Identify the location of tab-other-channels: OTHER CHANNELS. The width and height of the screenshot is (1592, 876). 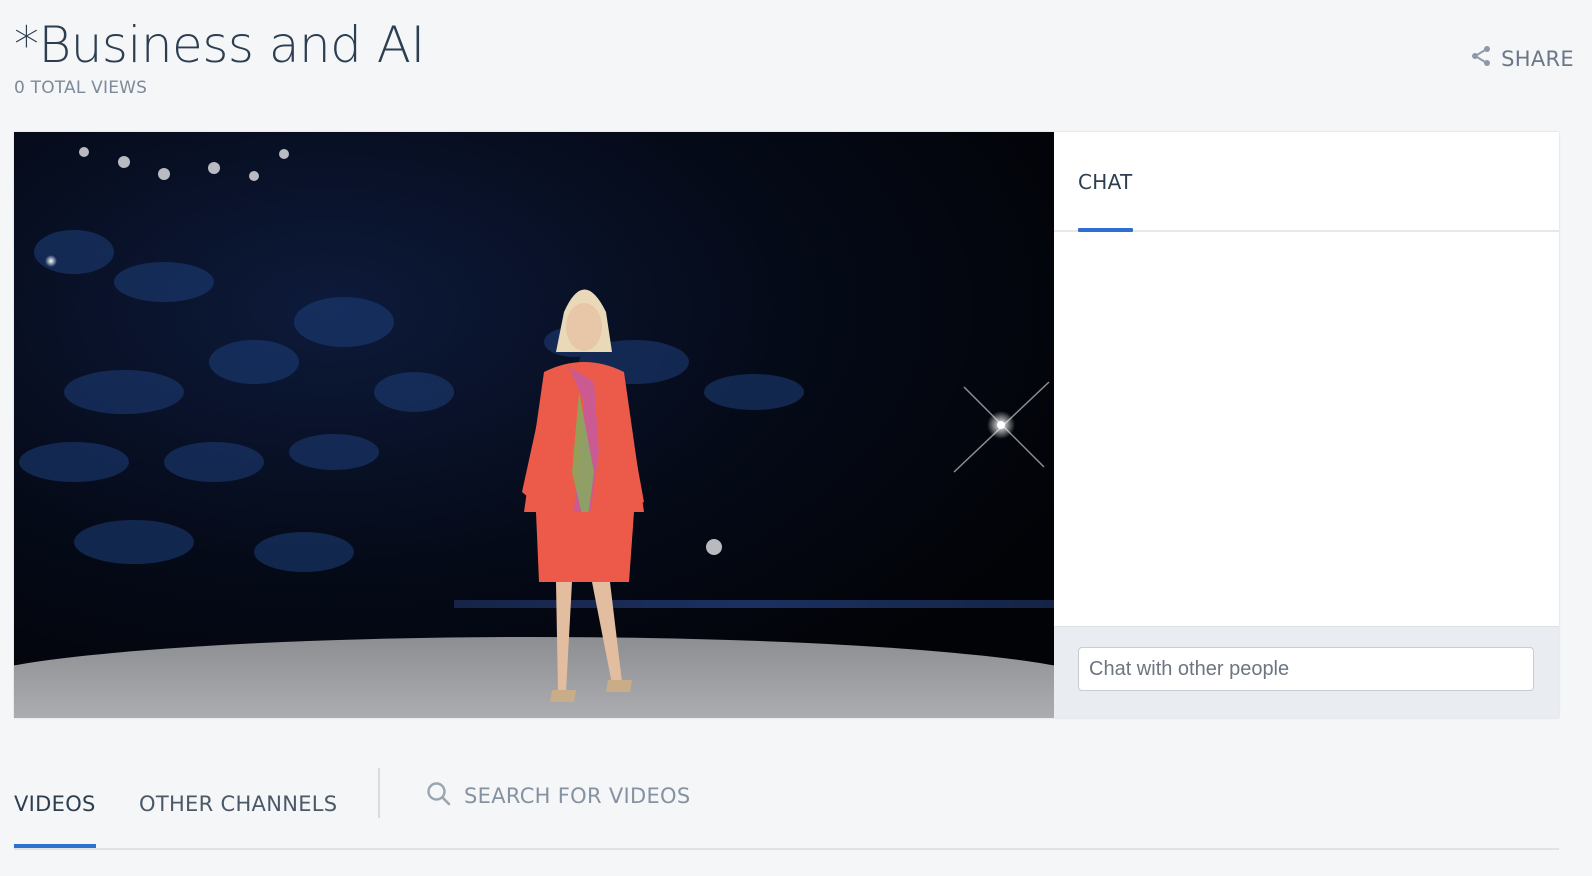
(238, 804).